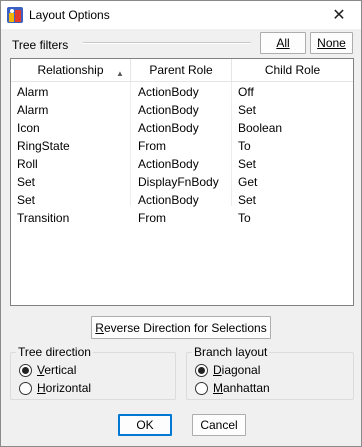 The width and height of the screenshot is (362, 447). I want to click on radio-diagonal: Diagonal, so click(227, 370).